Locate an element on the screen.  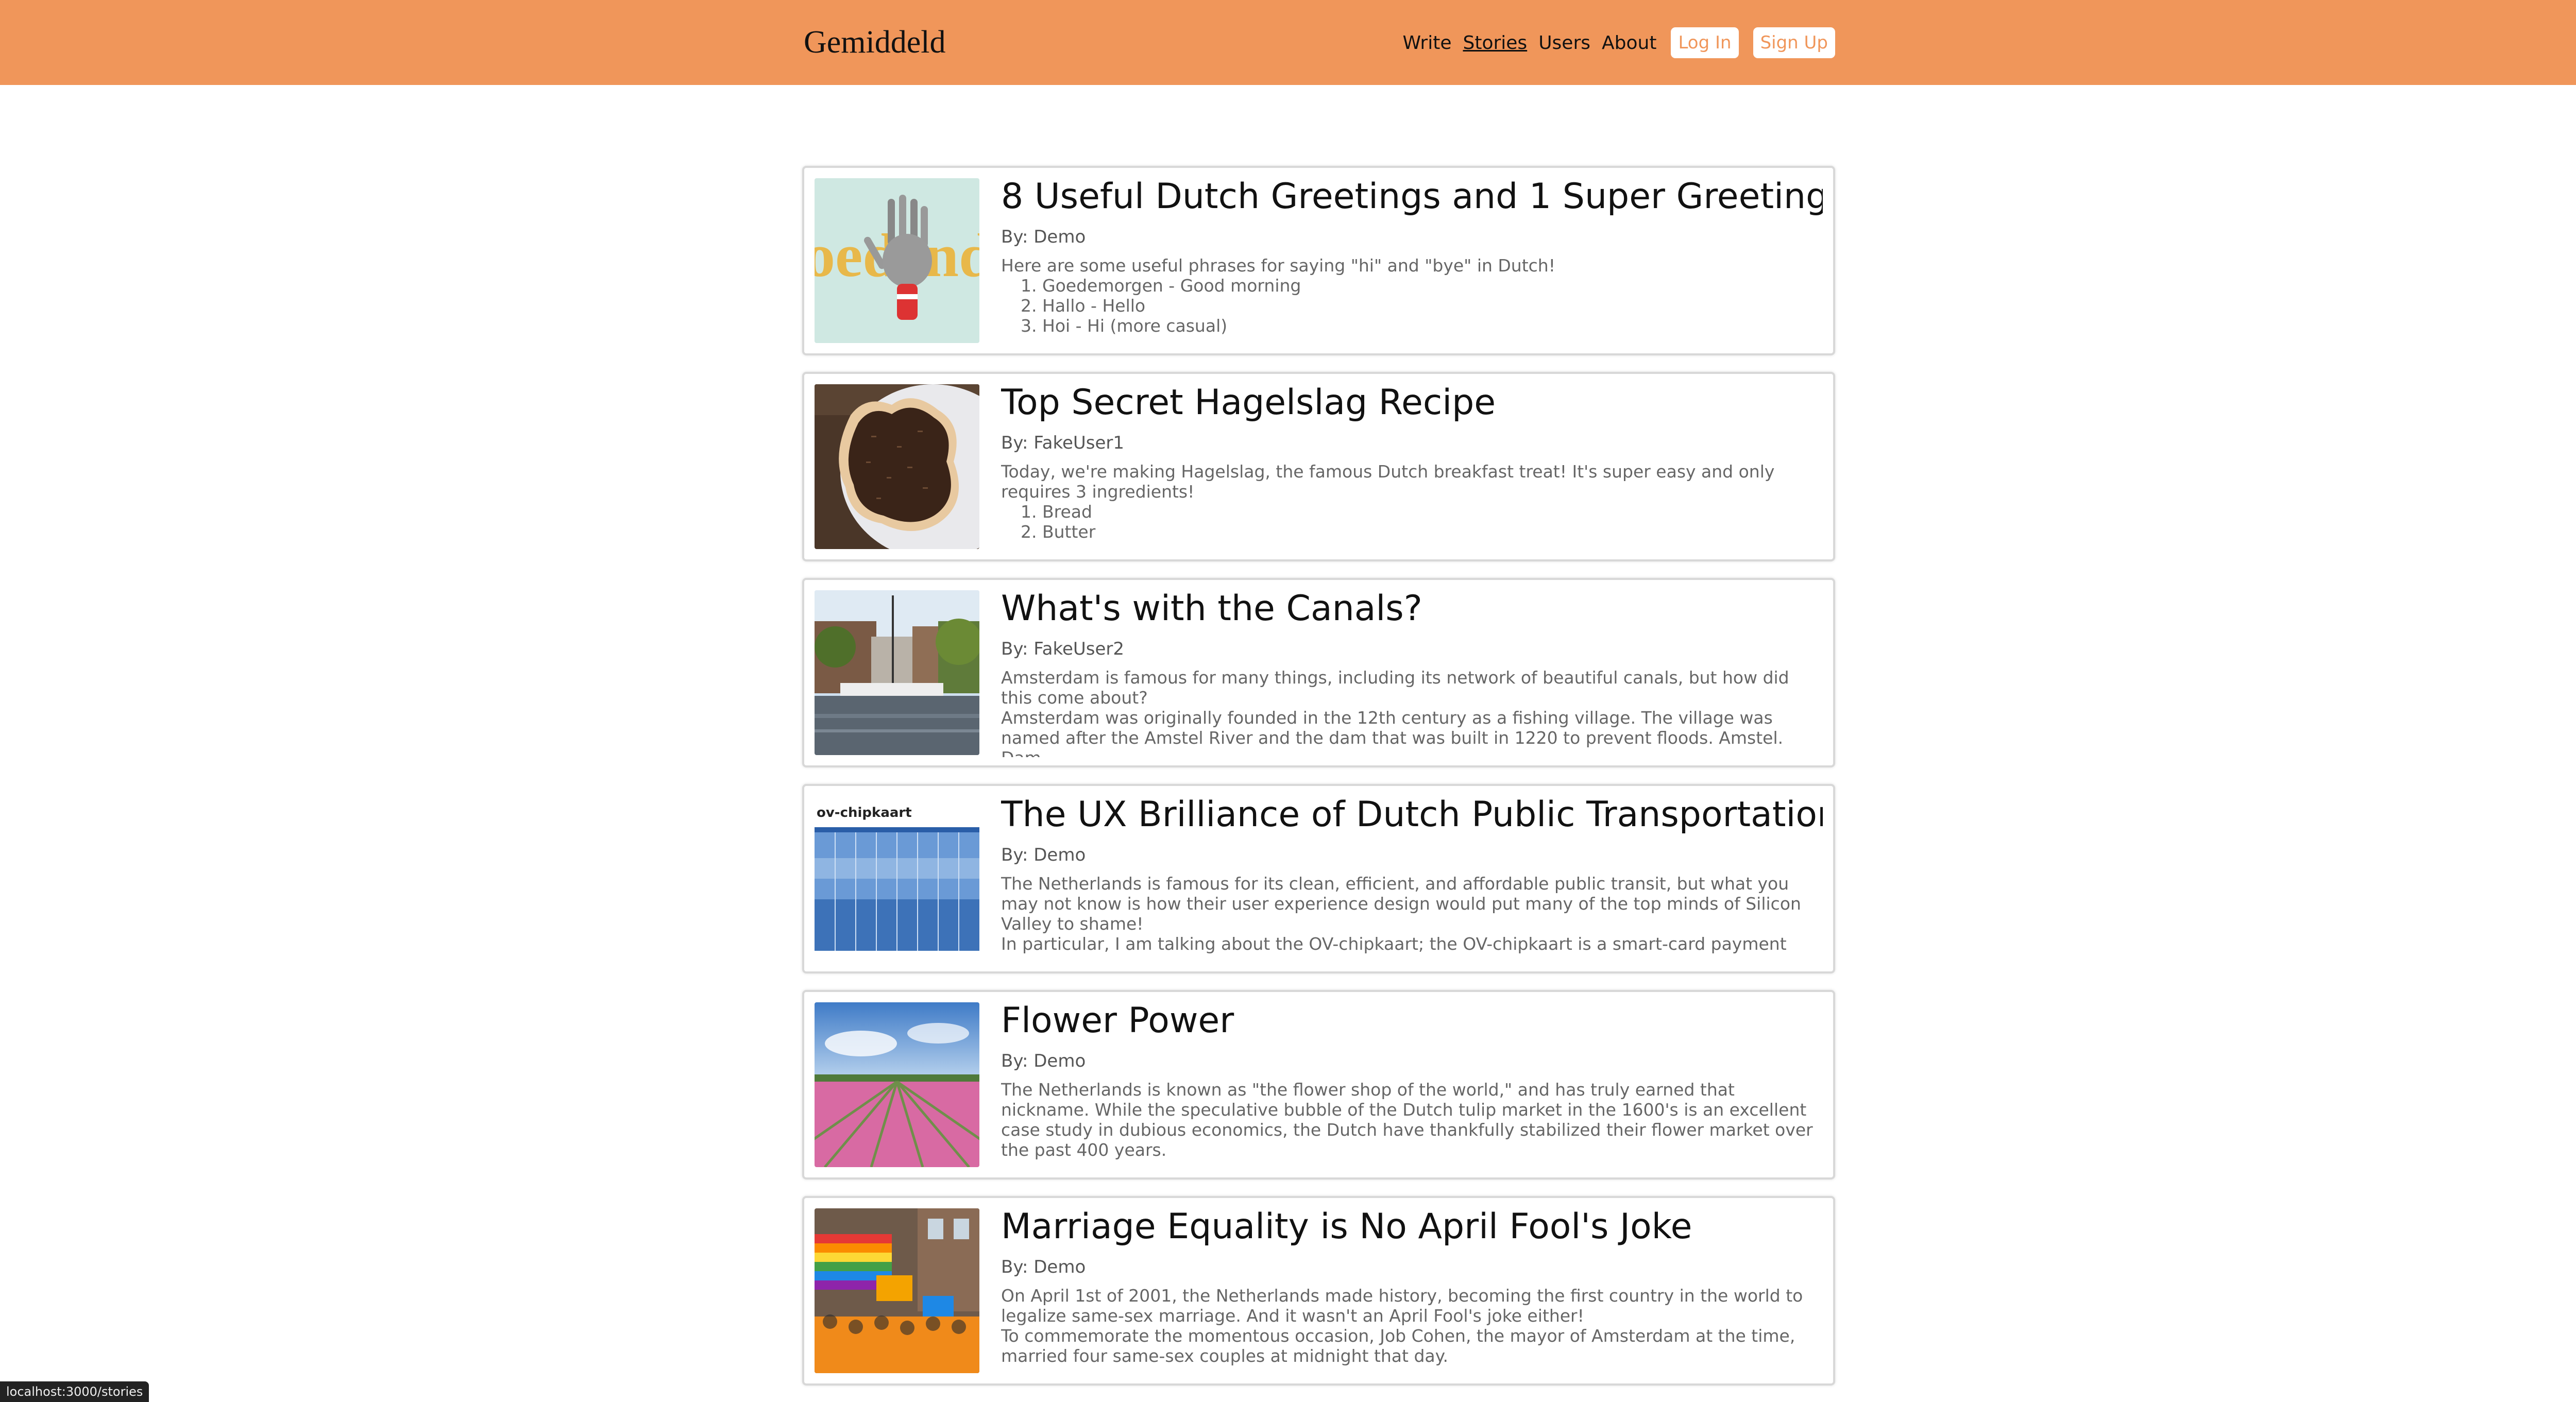
story-thumbnail-greetings: oedenda is located at coordinates (897, 260).